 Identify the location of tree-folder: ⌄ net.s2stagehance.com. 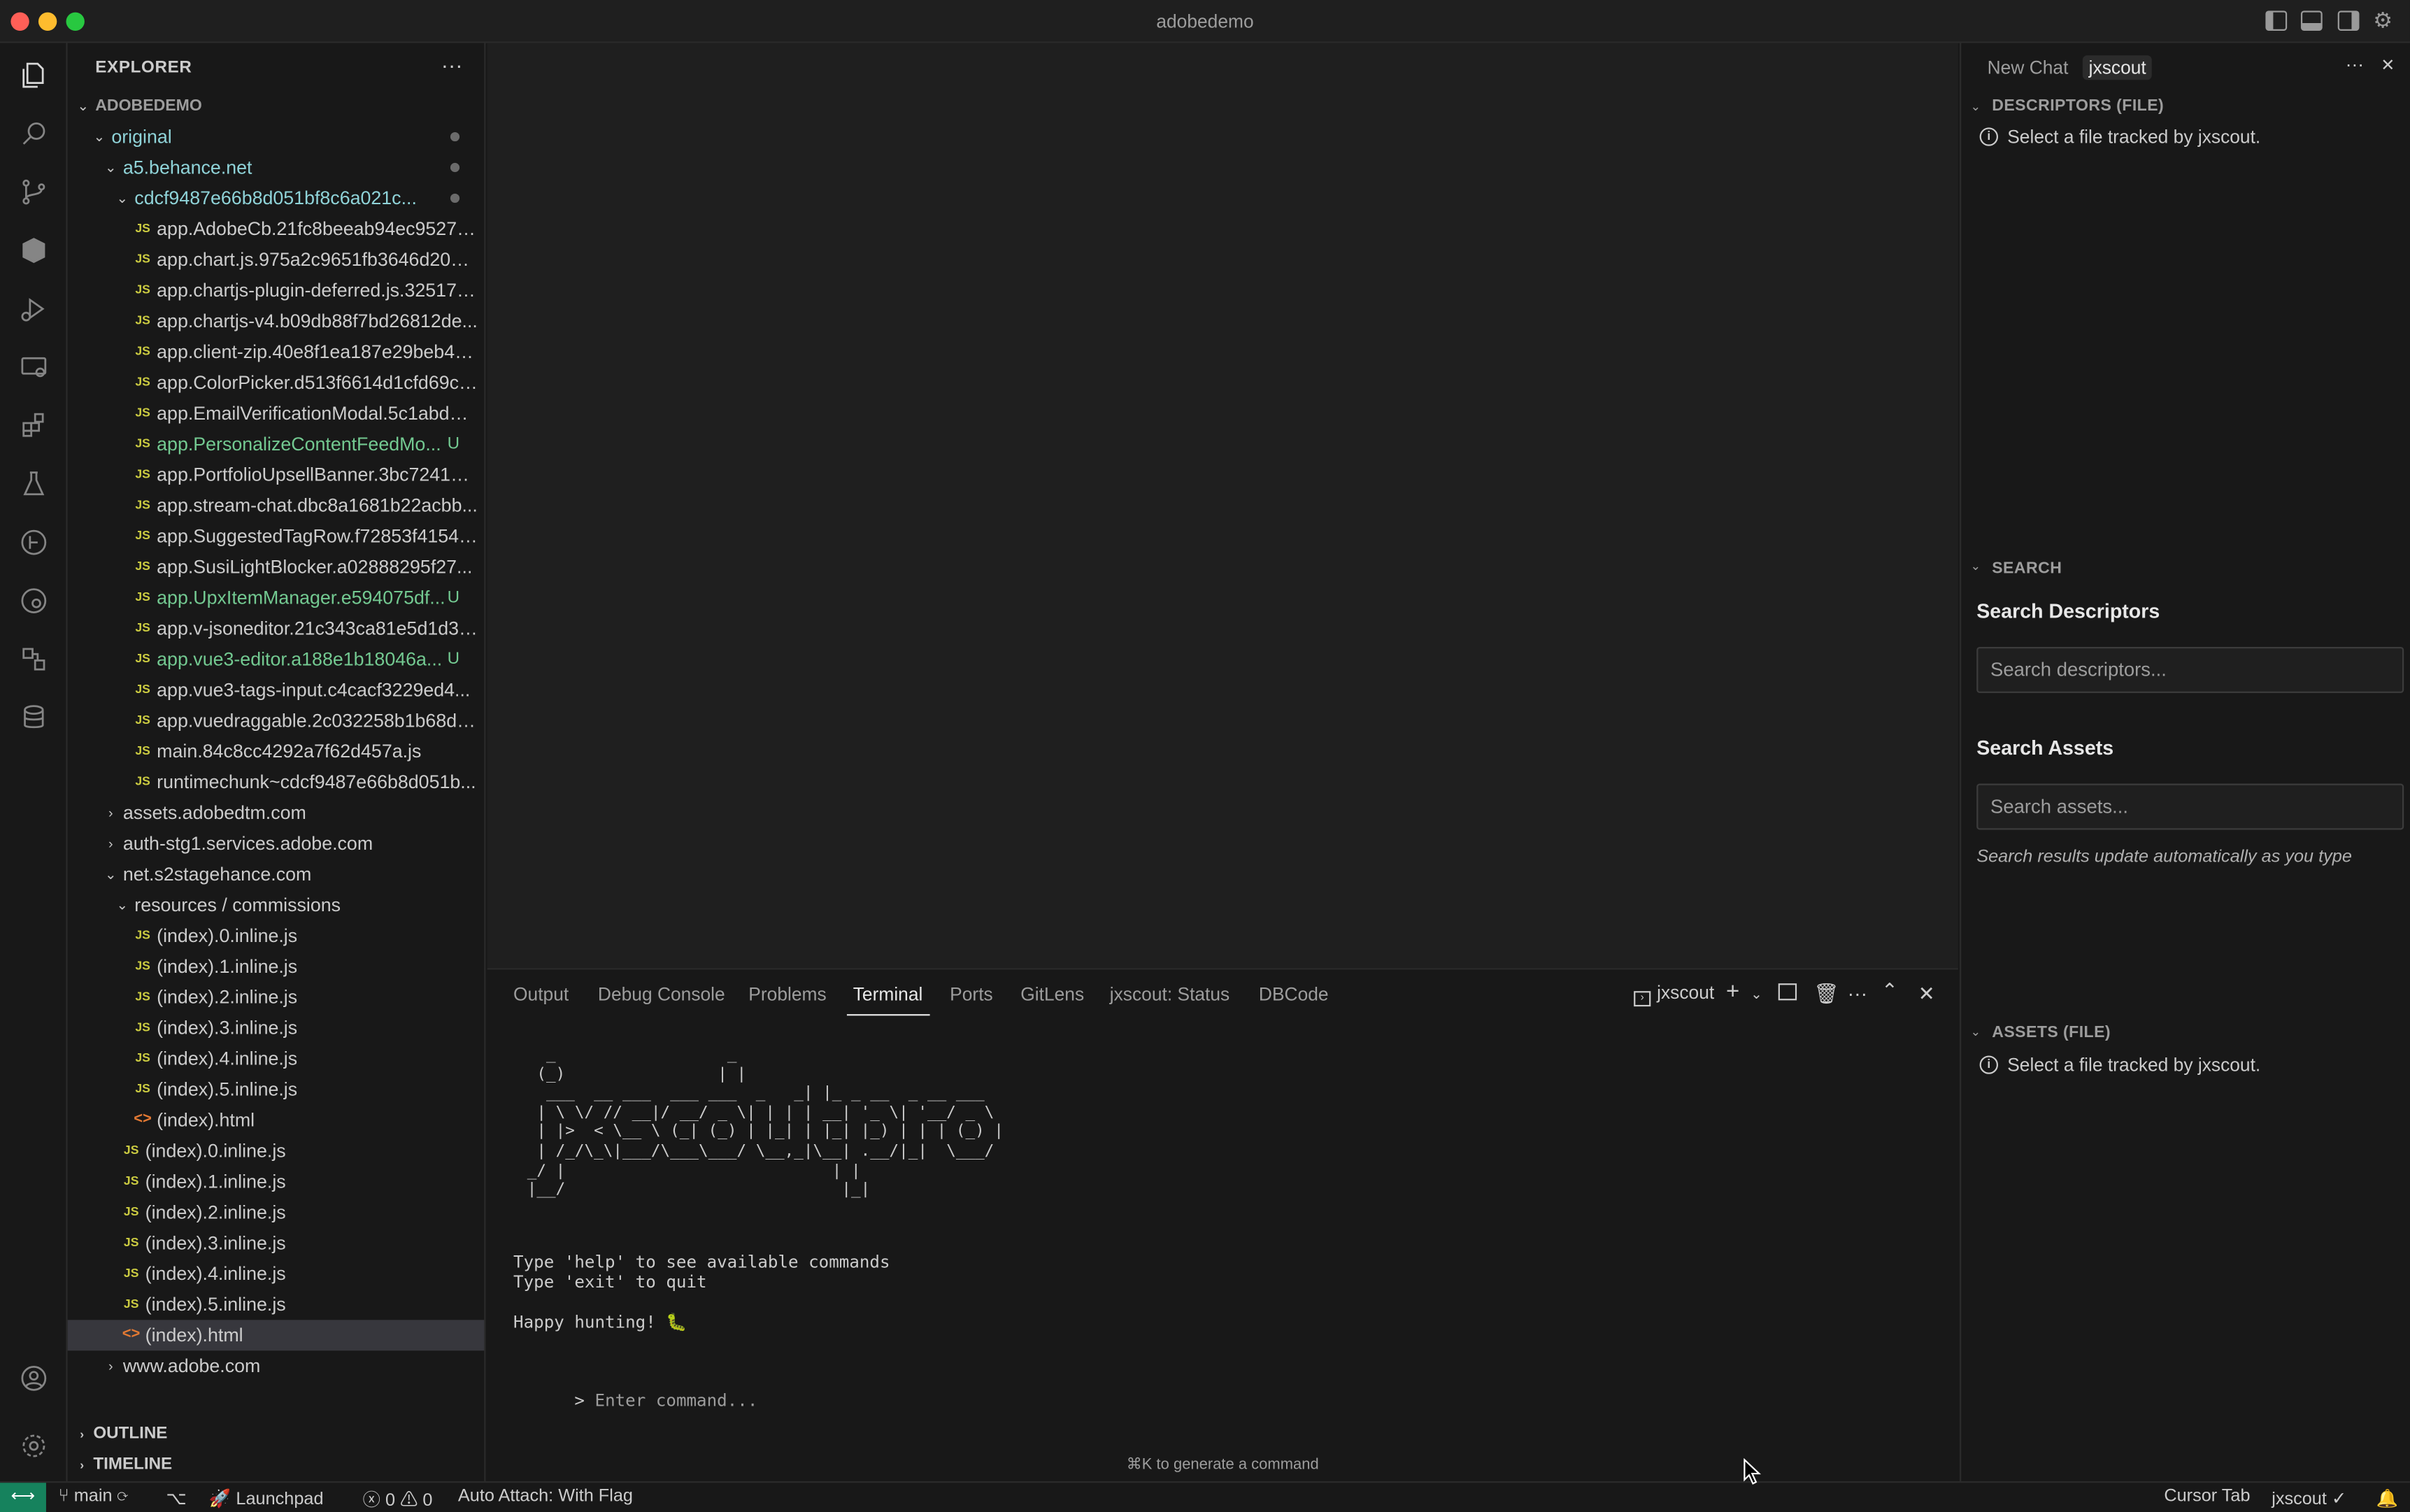
(276, 874).